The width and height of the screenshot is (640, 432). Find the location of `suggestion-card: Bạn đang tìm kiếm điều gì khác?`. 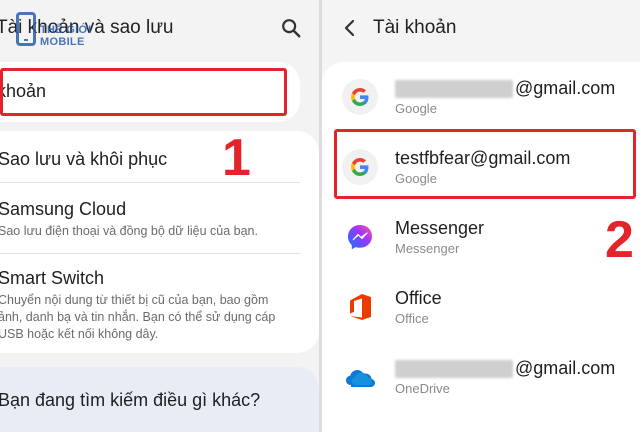

suggestion-card: Bạn đang tìm kiếm điều gì khác? is located at coordinates (159, 399).